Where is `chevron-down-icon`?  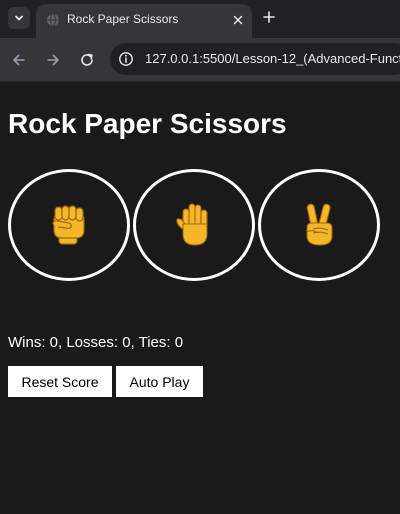
chevron-down-icon is located at coordinates (19, 18).